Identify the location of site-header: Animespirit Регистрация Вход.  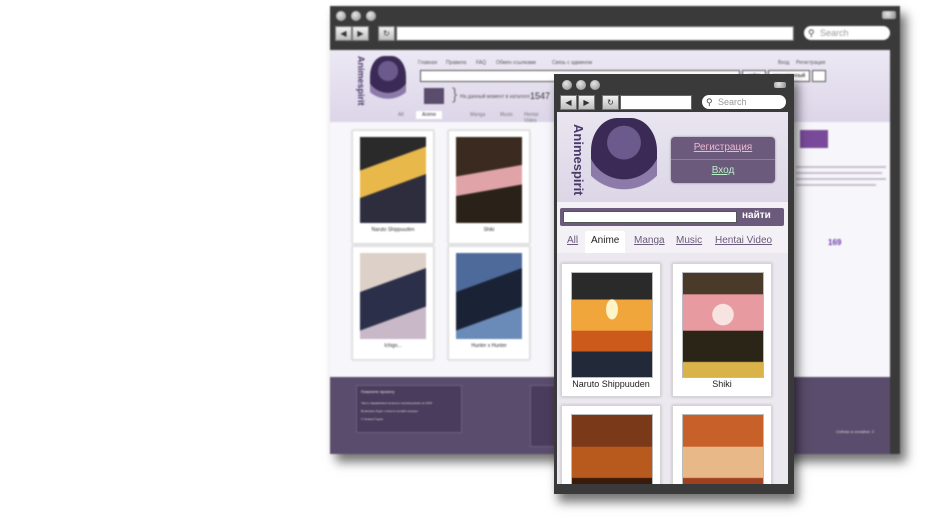
(672, 157).